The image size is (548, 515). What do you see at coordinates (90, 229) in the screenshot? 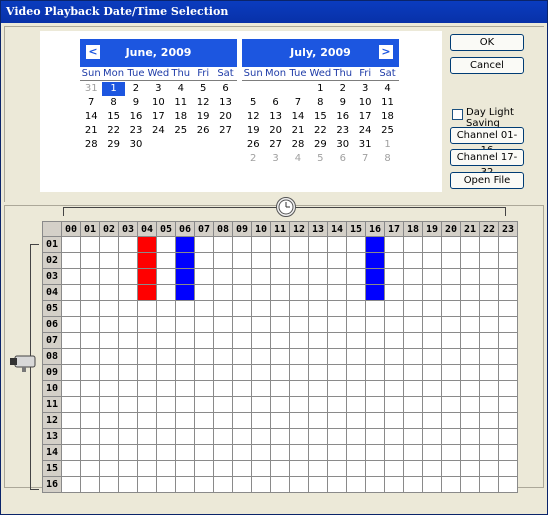
I see `hour-header: 01` at bounding box center [90, 229].